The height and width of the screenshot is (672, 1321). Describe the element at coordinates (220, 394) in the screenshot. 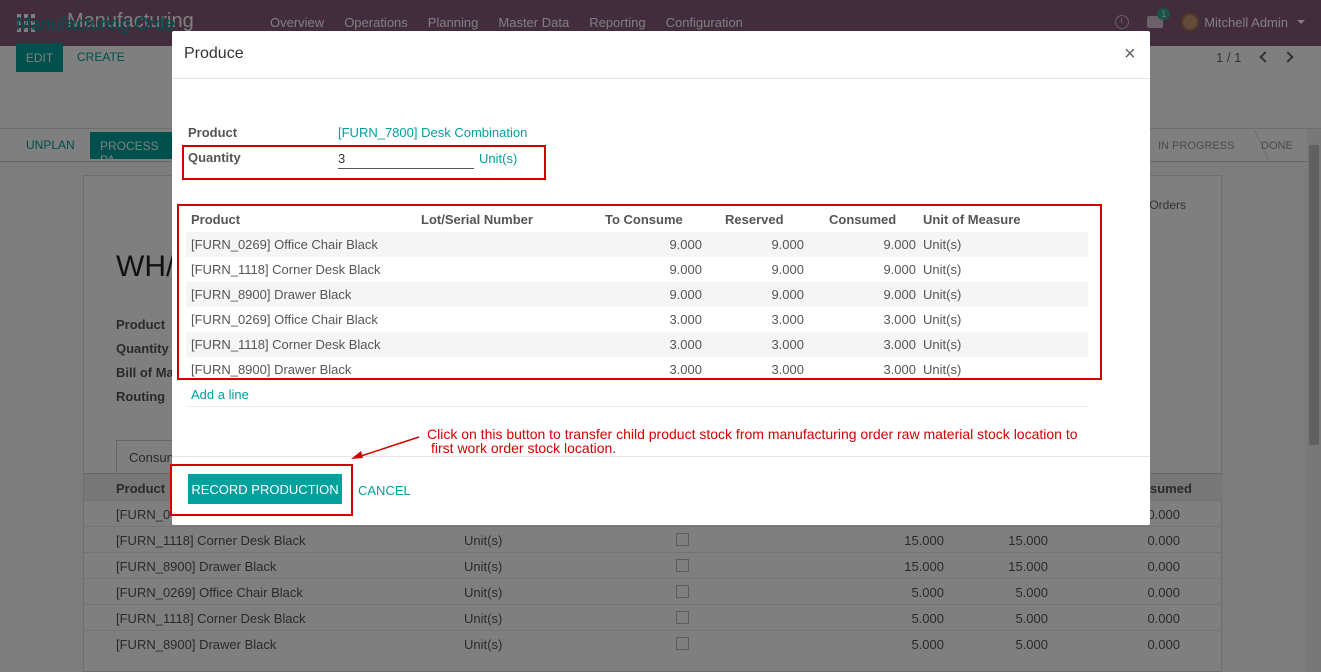

I see `add-line-link: Add a line` at that location.